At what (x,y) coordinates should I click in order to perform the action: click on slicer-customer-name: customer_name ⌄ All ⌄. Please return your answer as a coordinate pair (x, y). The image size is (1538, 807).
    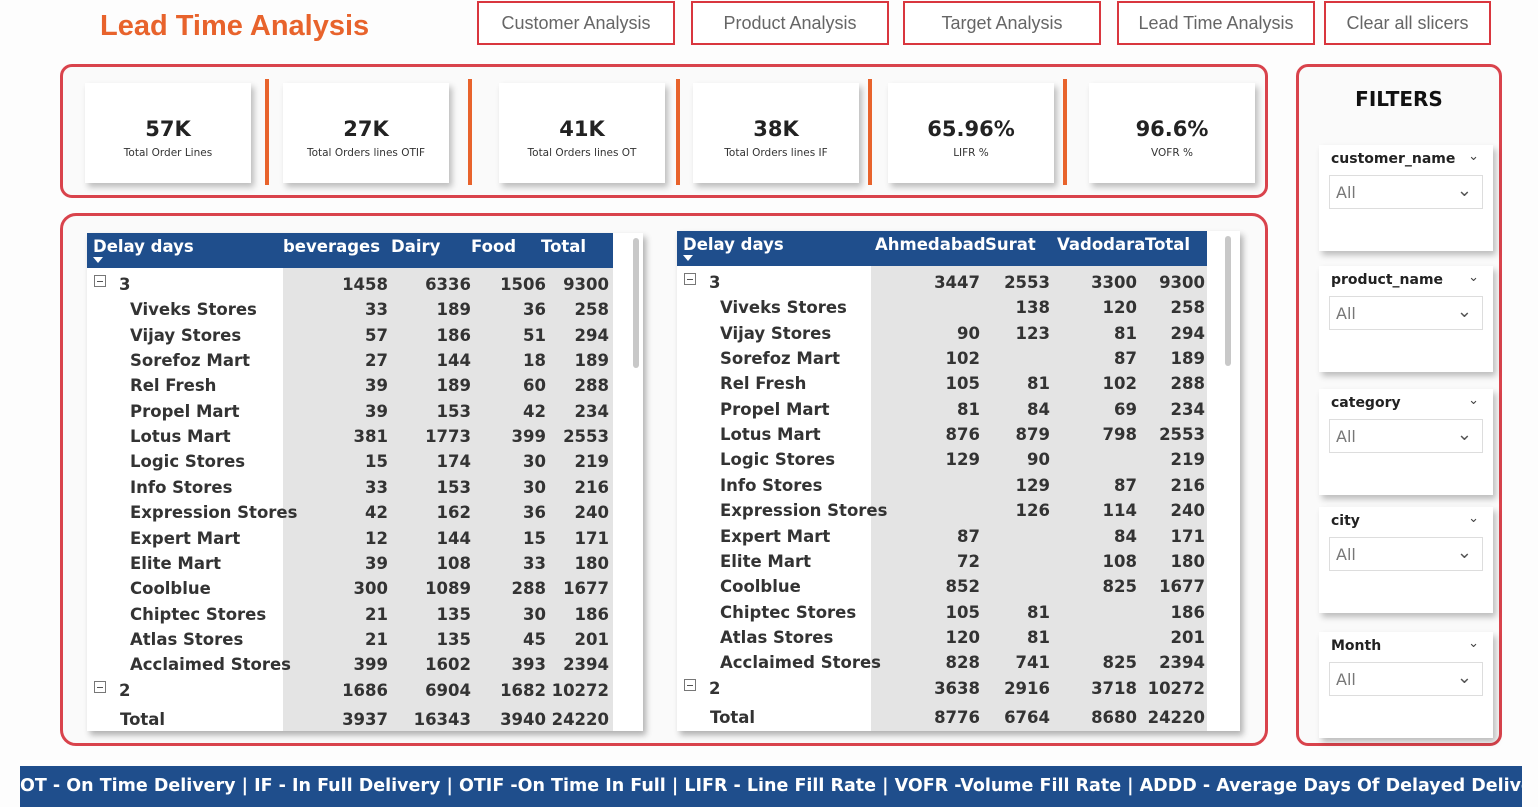
    Looking at the image, I should click on (1406, 198).